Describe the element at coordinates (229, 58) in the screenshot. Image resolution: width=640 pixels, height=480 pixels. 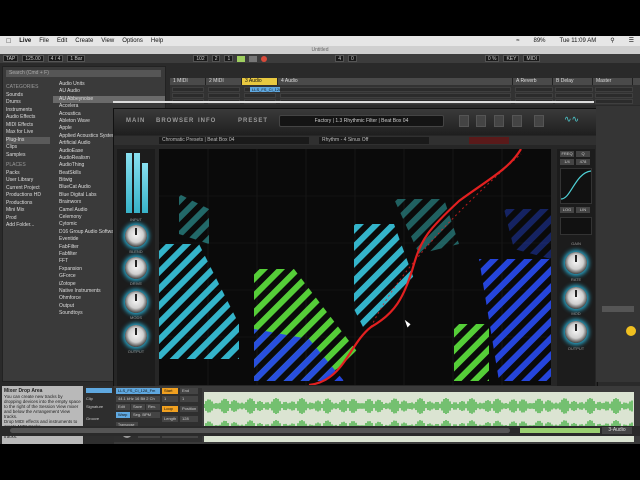
I see `position-sixteenths: 1` at that location.